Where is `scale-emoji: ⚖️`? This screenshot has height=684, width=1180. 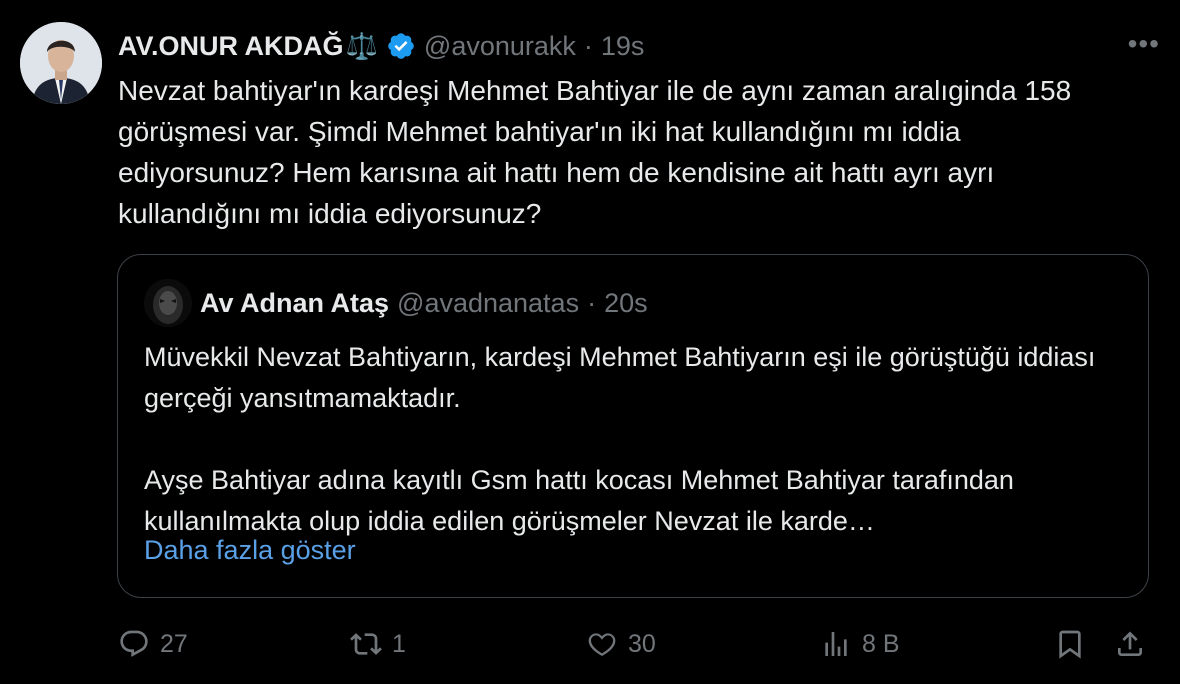 scale-emoji: ⚖️ is located at coordinates (361, 45).